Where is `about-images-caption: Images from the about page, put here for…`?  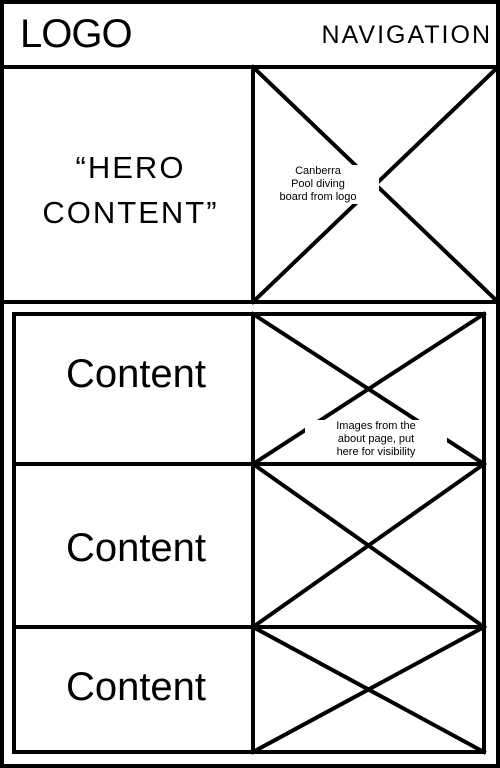 about-images-caption: Images from the about page, put here for… is located at coordinates (376, 439).